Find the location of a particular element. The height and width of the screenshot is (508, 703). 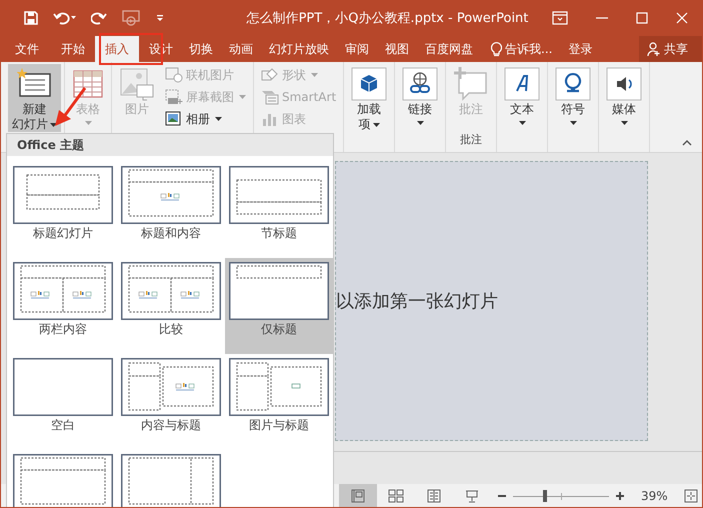

ribbon-tab: 动画 is located at coordinates (241, 49).